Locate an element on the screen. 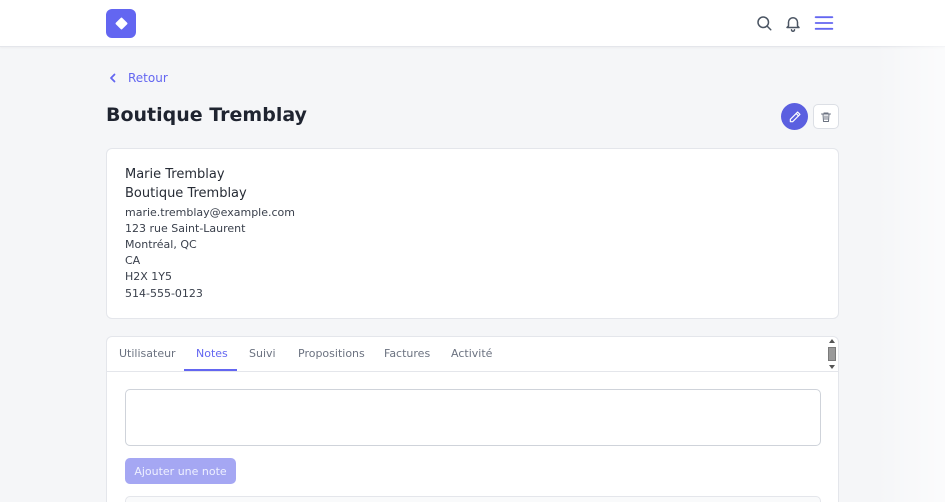  tab-activite: Activité is located at coordinates (471, 353).